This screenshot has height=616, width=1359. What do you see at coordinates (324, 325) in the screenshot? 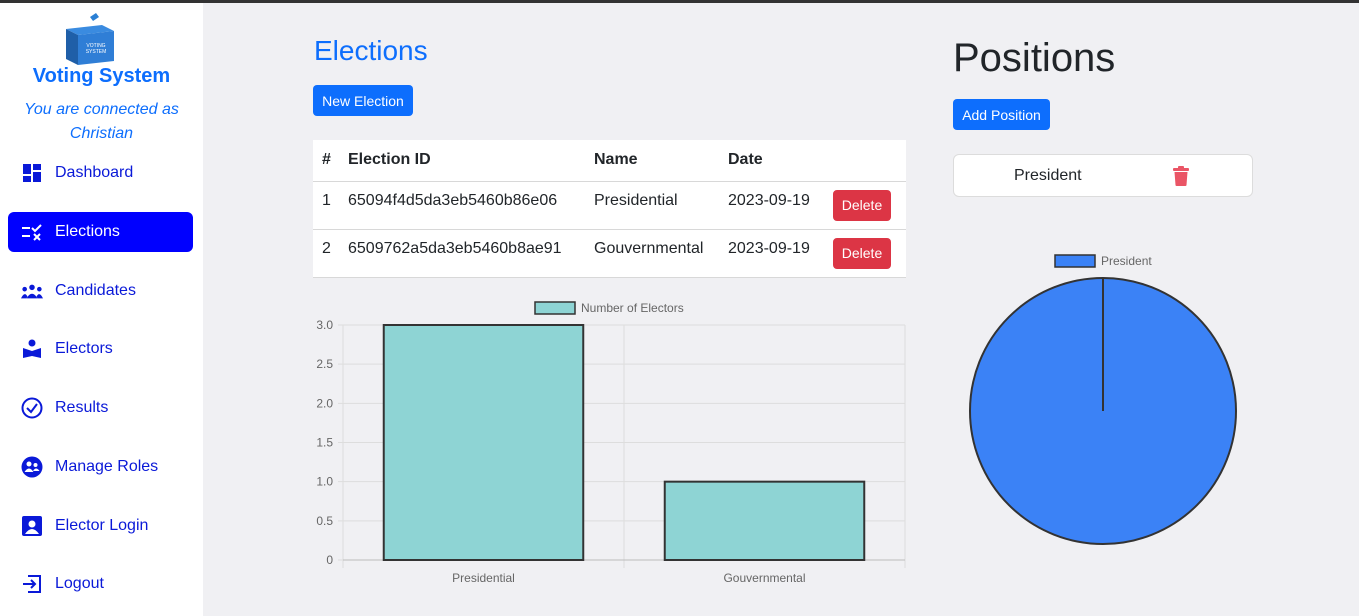
I see `y-tick-label: 3.0` at bounding box center [324, 325].